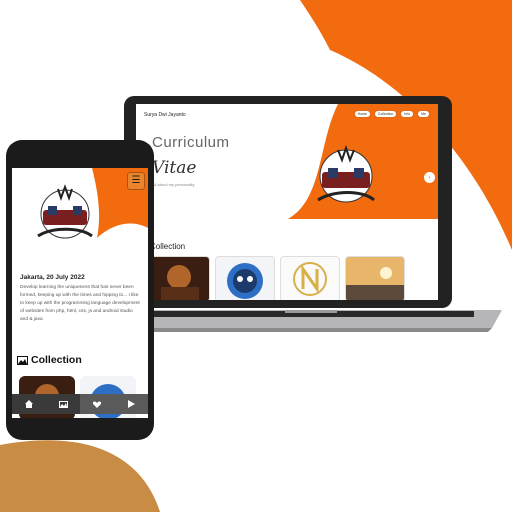  What do you see at coordinates (165, 115) in the screenshot?
I see `site-brand: Surya Dwi Jayanto` at bounding box center [165, 115].